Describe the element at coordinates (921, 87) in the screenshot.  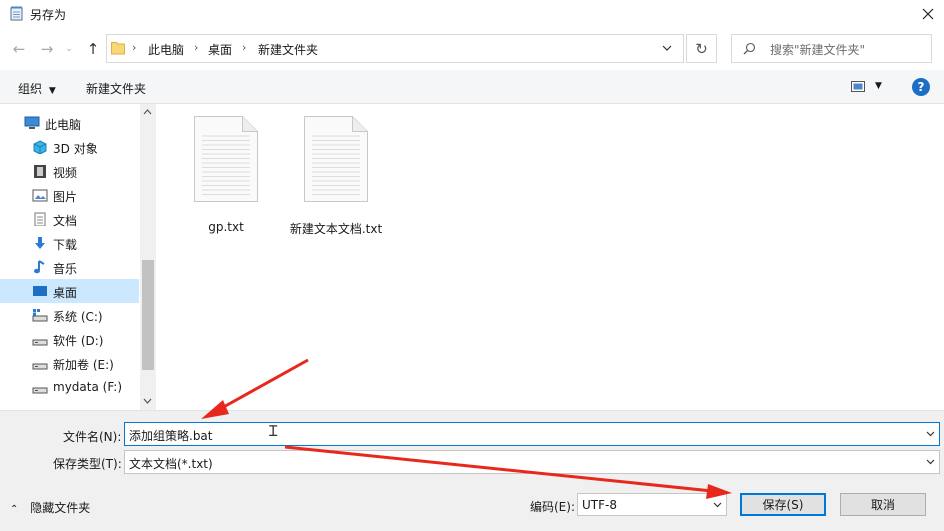
I see `help-icon: ?` at that location.